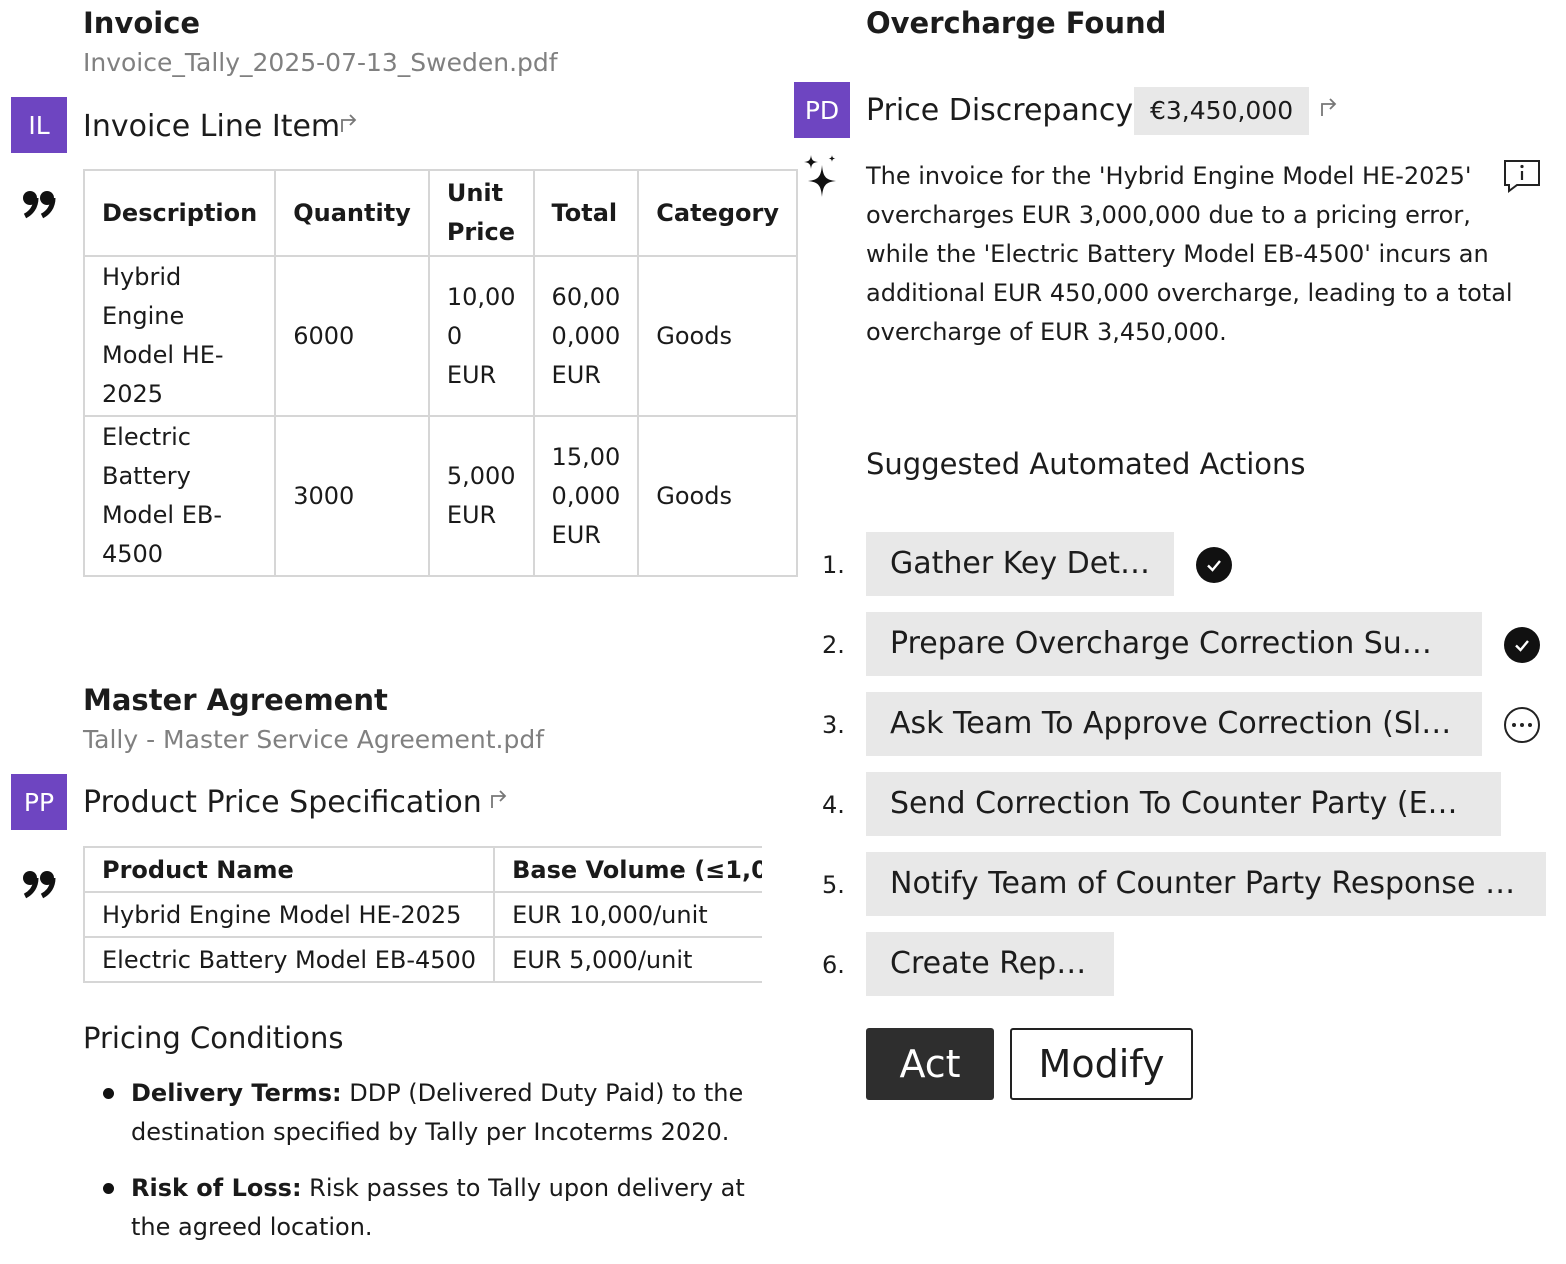  I want to click on action-number: 4., so click(833, 805).